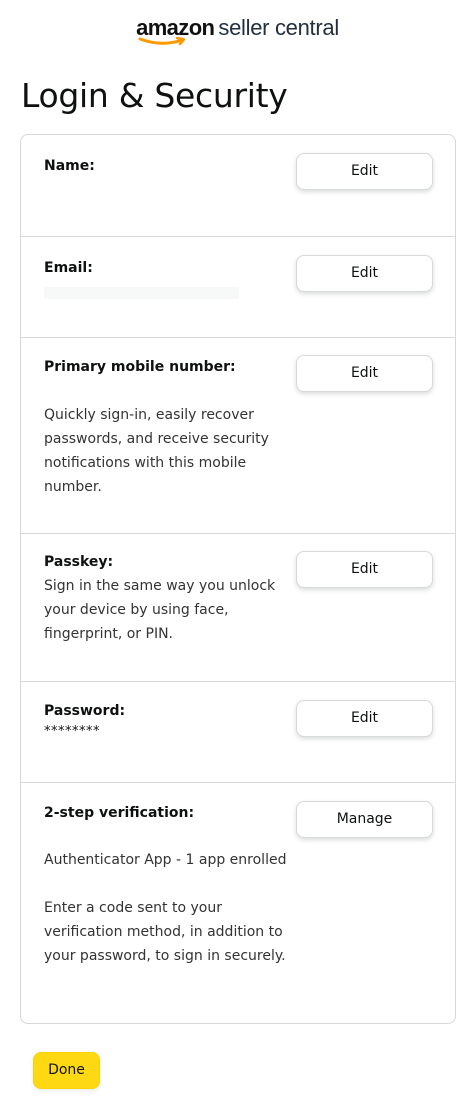 This screenshot has width=475, height=1120. I want to click on edit-name-button: Edit, so click(364, 171).